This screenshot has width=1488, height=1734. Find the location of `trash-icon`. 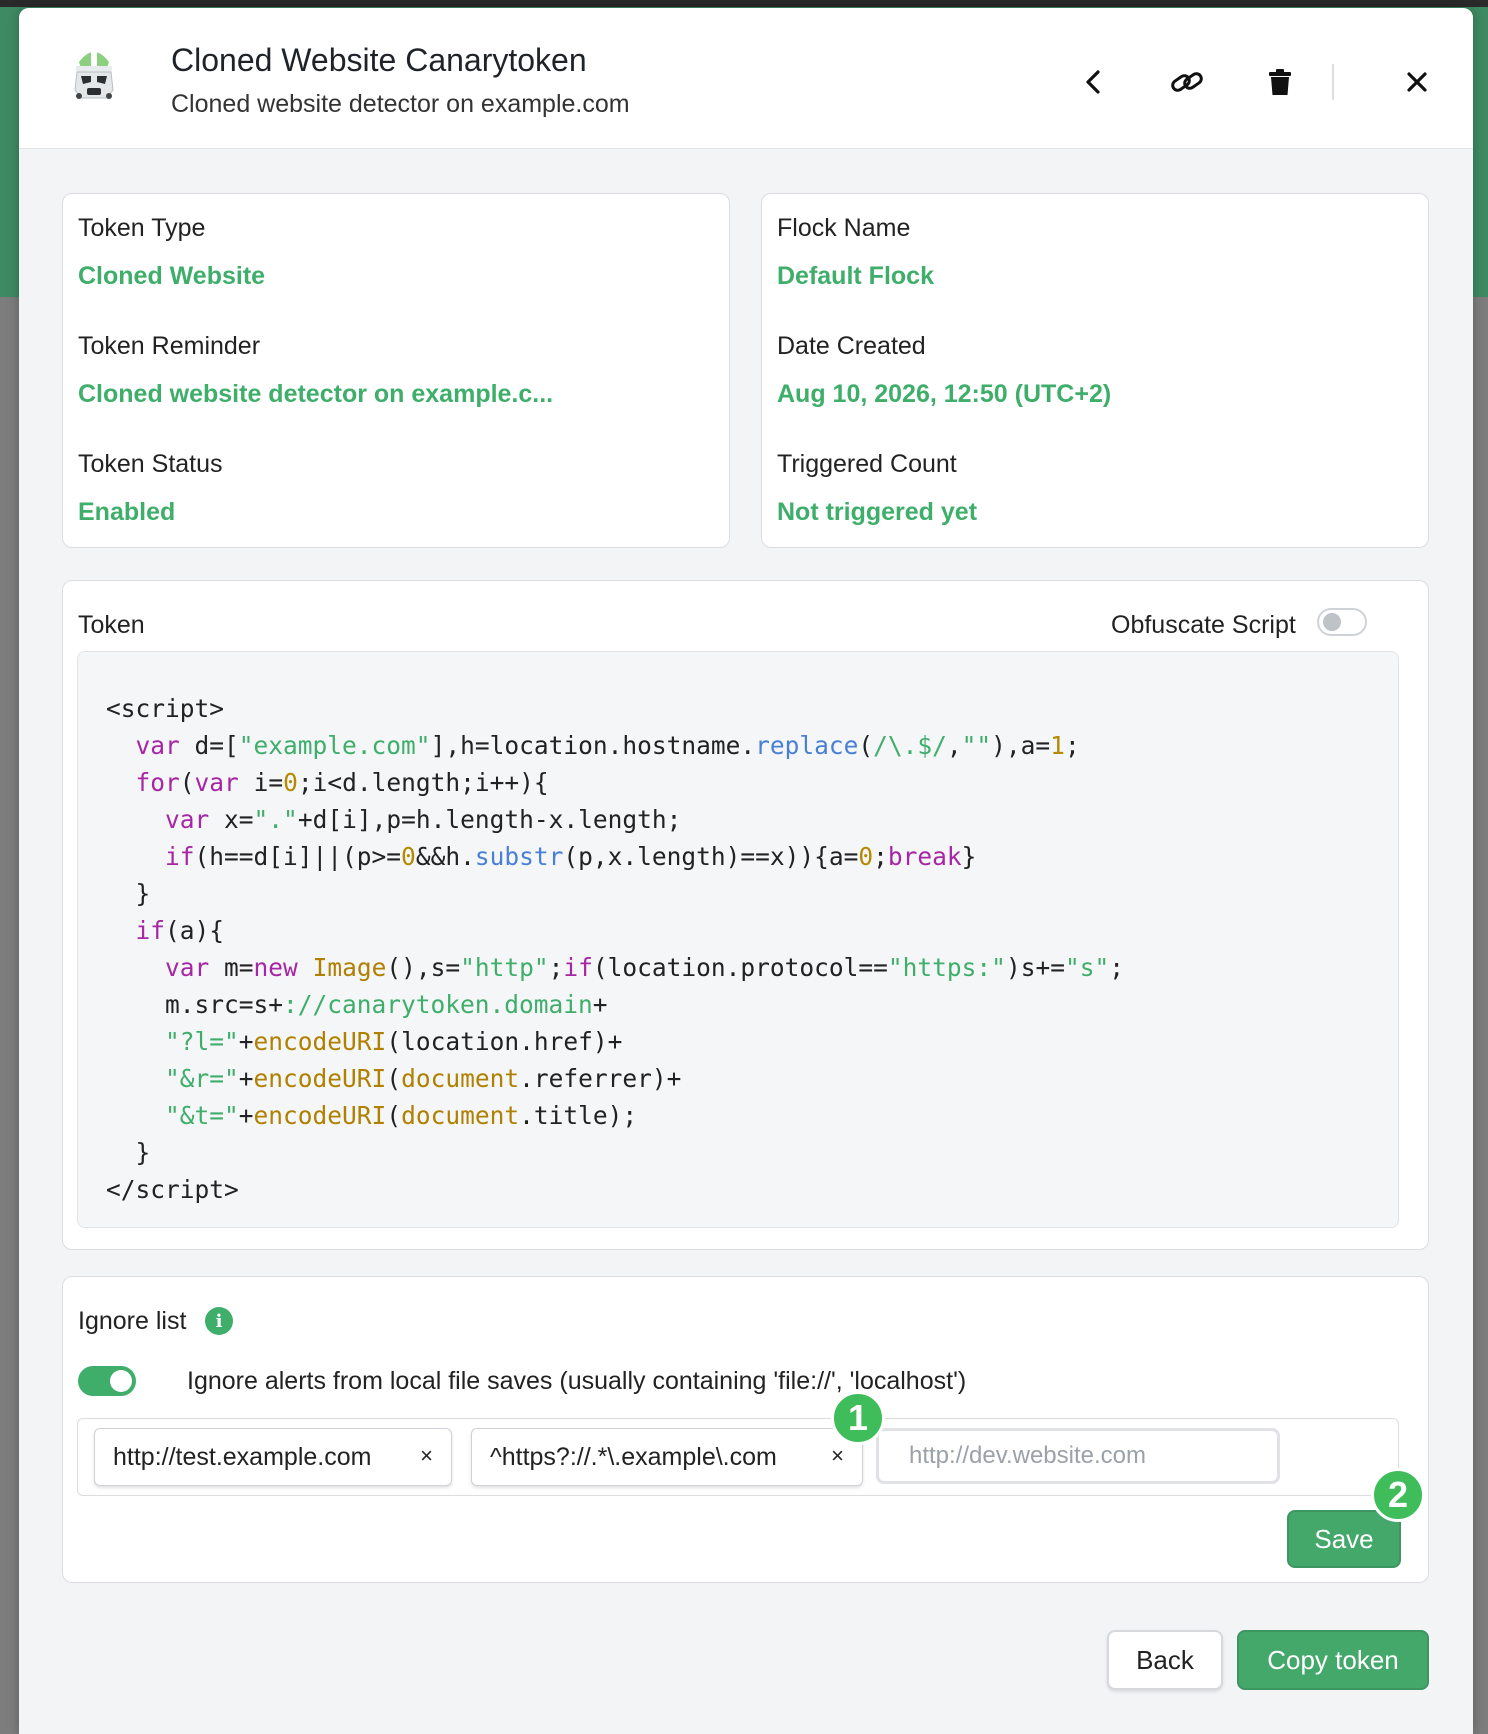

trash-icon is located at coordinates (1280, 82).